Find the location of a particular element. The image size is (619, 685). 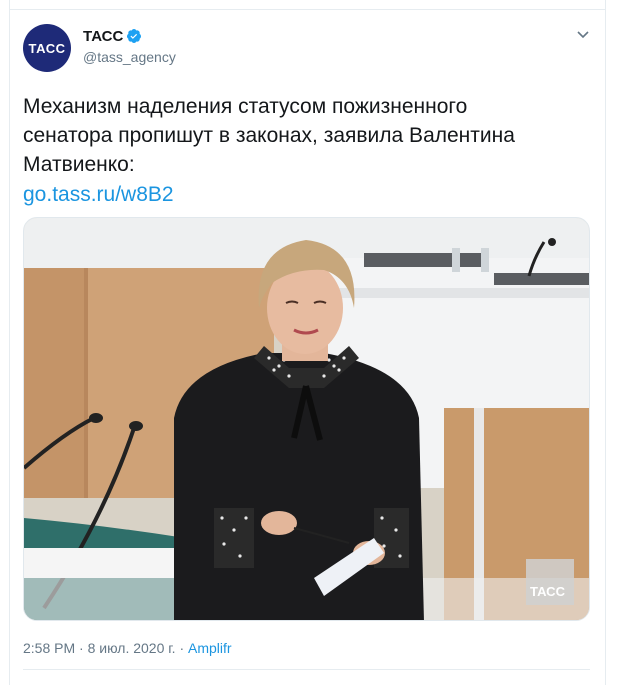

tweet-source-link: Amplifr is located at coordinates (210, 648).